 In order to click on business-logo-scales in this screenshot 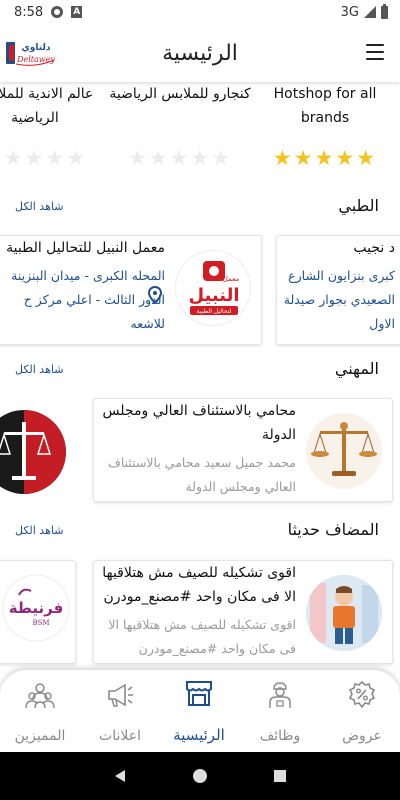, I will do `click(344, 451)`.